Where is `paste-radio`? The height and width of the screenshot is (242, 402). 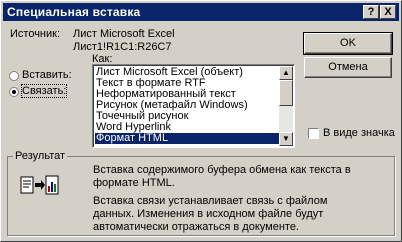
paste-radio is located at coordinates (14, 76).